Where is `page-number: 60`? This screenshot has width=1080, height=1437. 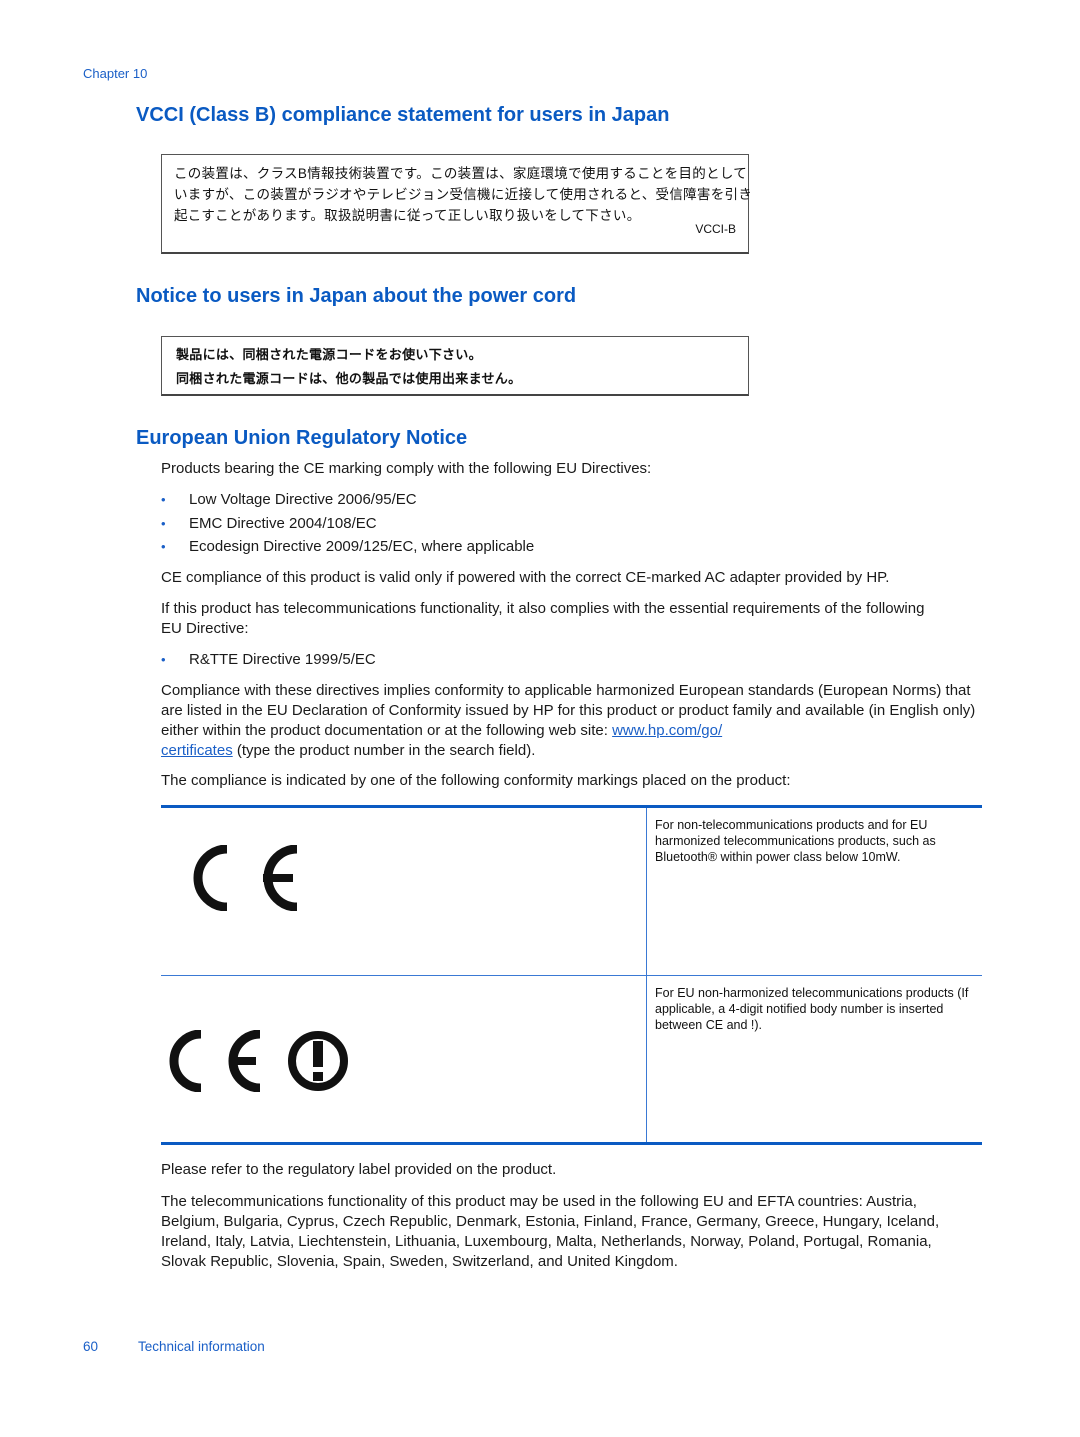 page-number: 60 is located at coordinates (91, 1346).